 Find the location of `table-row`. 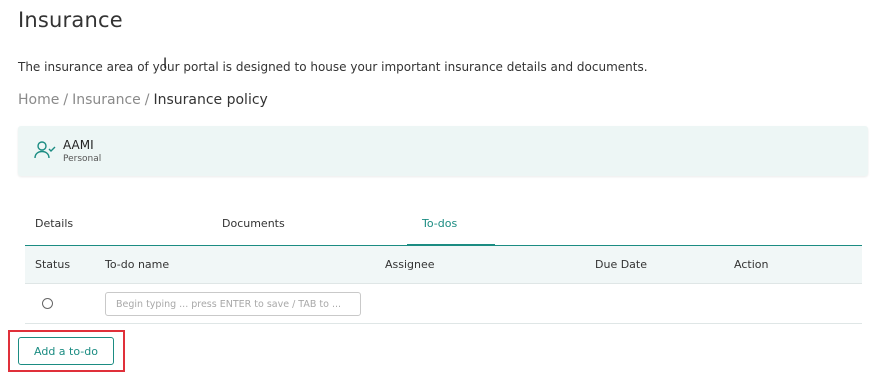

table-row is located at coordinates (443, 304).